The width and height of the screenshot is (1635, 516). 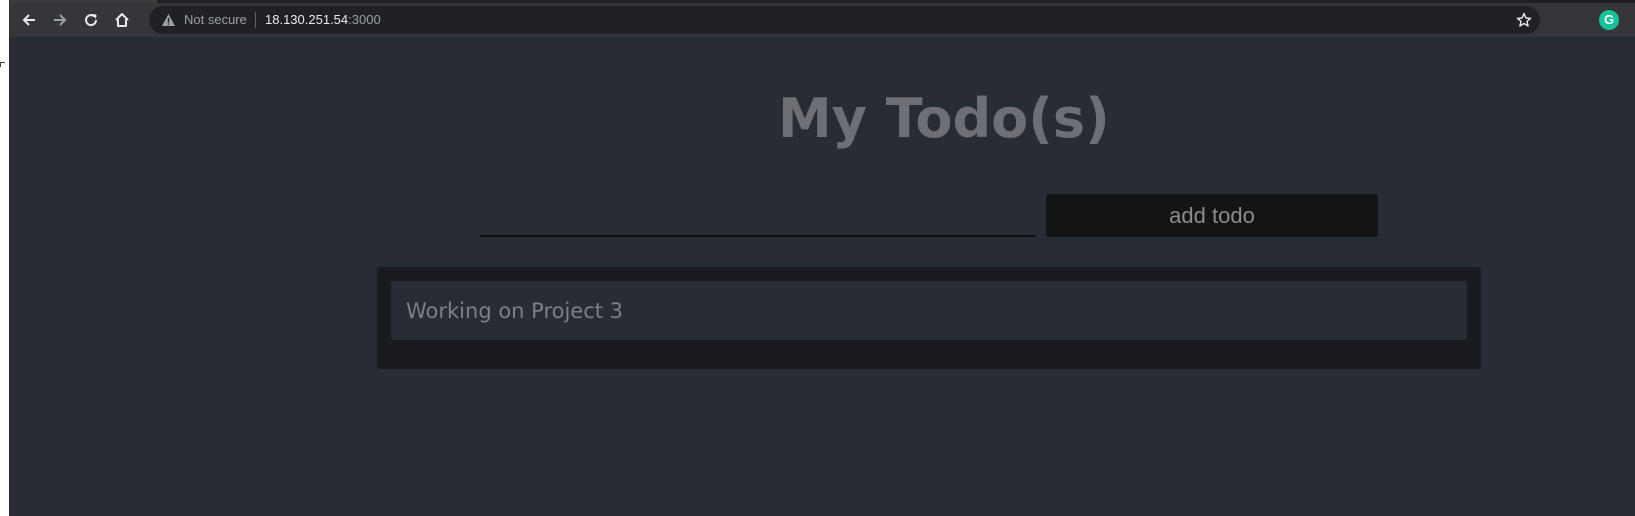 I want to click on star-icon, so click(x=1524, y=20).